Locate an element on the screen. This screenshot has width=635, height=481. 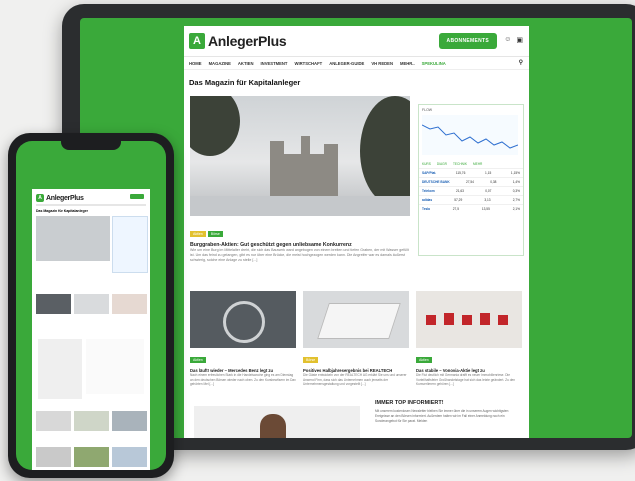
nav-item-aktien: AKTIEN is located at coordinates (246, 63).